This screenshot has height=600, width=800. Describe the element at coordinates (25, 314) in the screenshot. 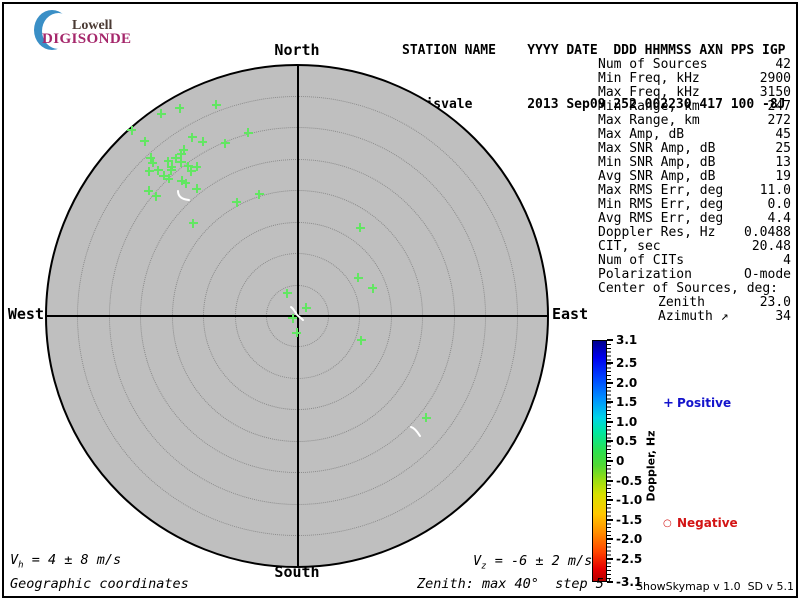

I see `label-west: West` at that location.